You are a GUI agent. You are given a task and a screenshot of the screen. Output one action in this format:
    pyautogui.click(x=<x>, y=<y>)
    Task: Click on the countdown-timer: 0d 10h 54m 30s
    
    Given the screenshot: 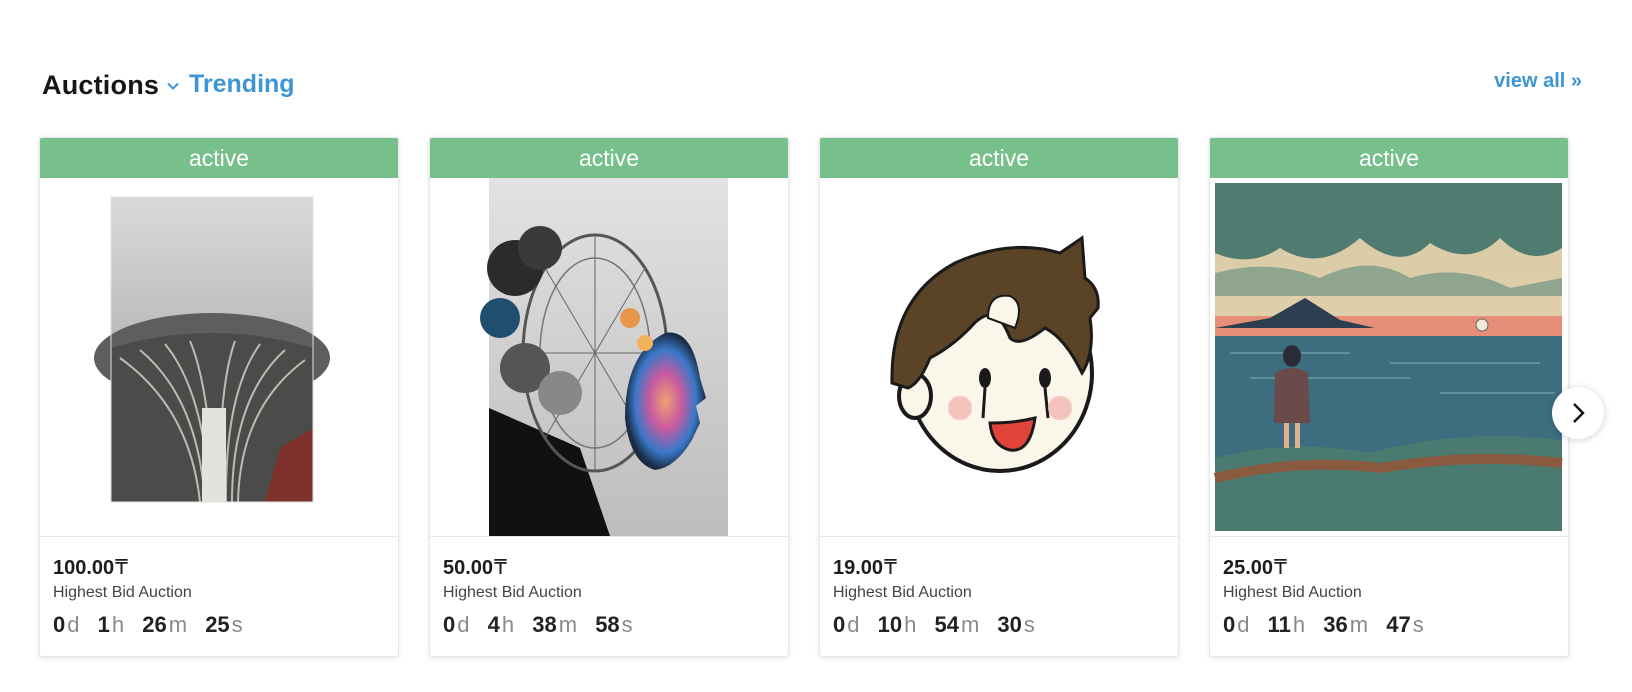 What is the action you would take?
    pyautogui.click(x=999, y=625)
    